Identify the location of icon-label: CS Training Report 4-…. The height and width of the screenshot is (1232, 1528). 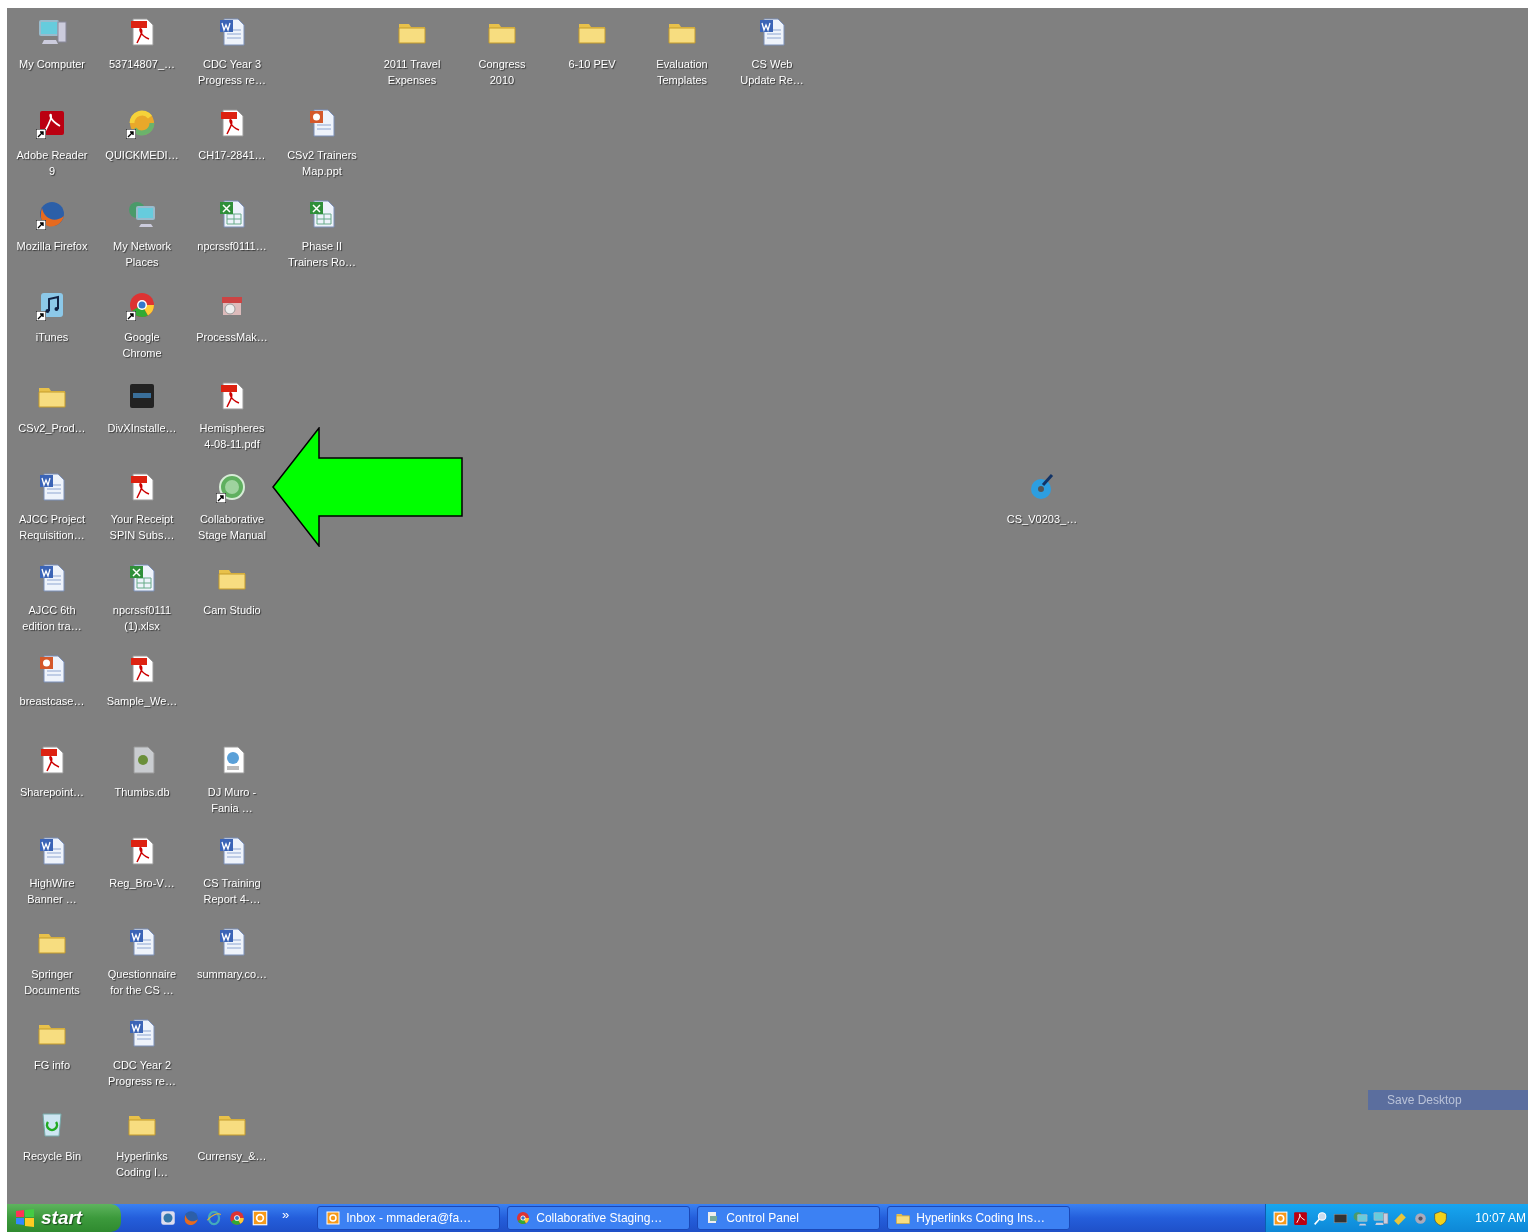
(232, 891).